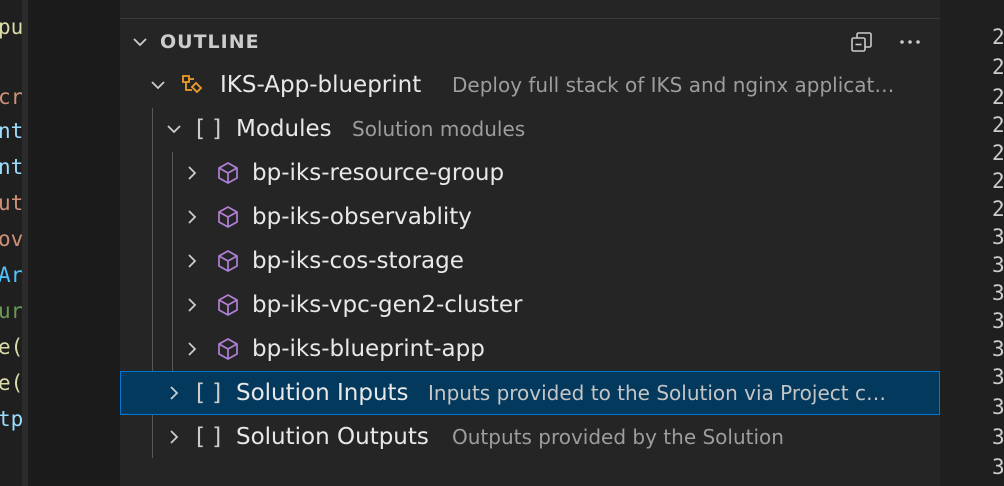  I want to click on sidebar-gap, so click(74, 243).